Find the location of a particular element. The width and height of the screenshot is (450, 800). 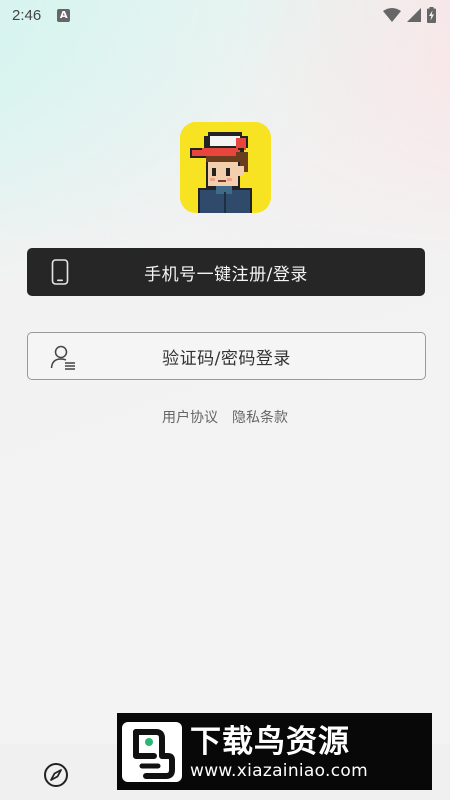

phone-login-button: 手机号一键注册/登录 is located at coordinates (226, 272).